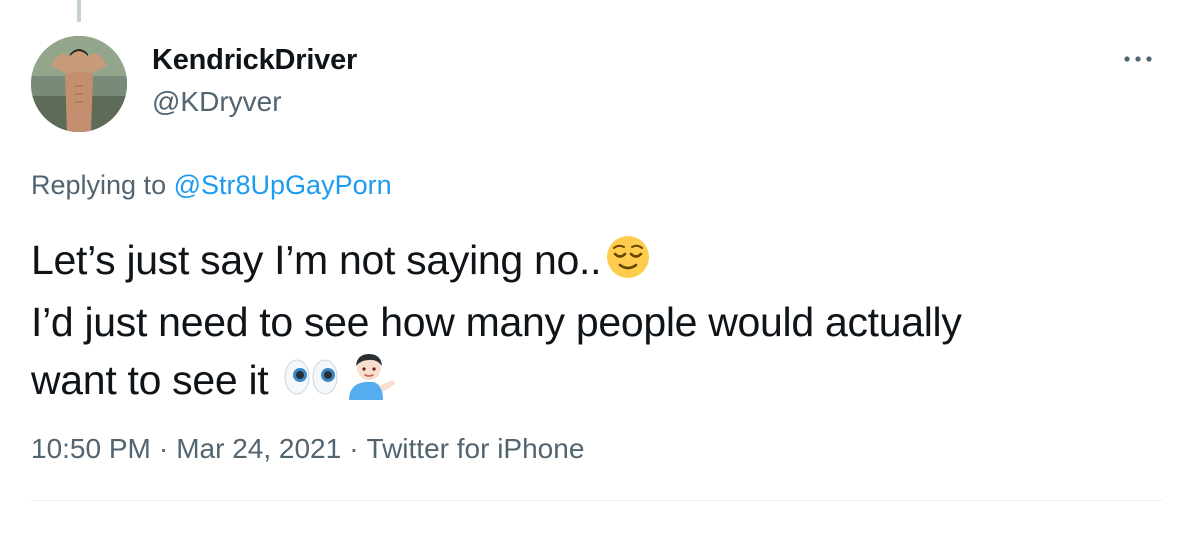  I want to click on relieved-face-emoji-icon, so click(628, 264).